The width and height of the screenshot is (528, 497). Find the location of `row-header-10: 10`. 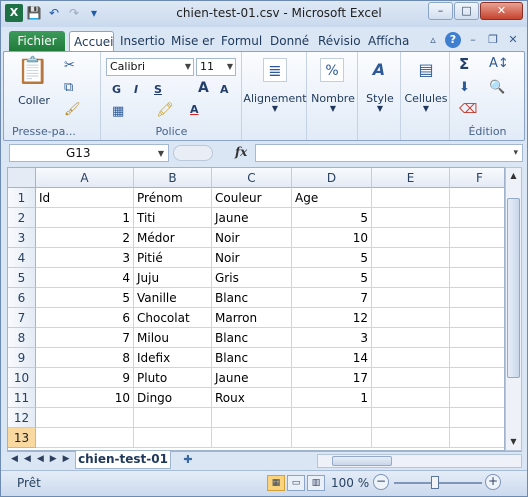

row-header-10: 10 is located at coordinates (22, 378).